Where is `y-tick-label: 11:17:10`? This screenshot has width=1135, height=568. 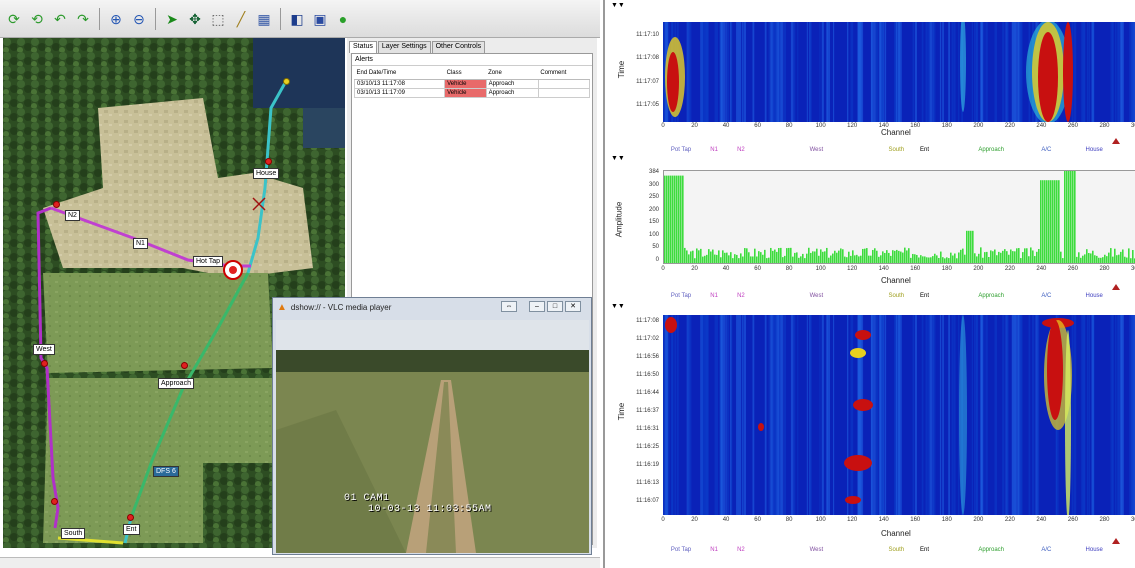
y-tick-label: 11:17:10 is located at coordinates (647, 35).